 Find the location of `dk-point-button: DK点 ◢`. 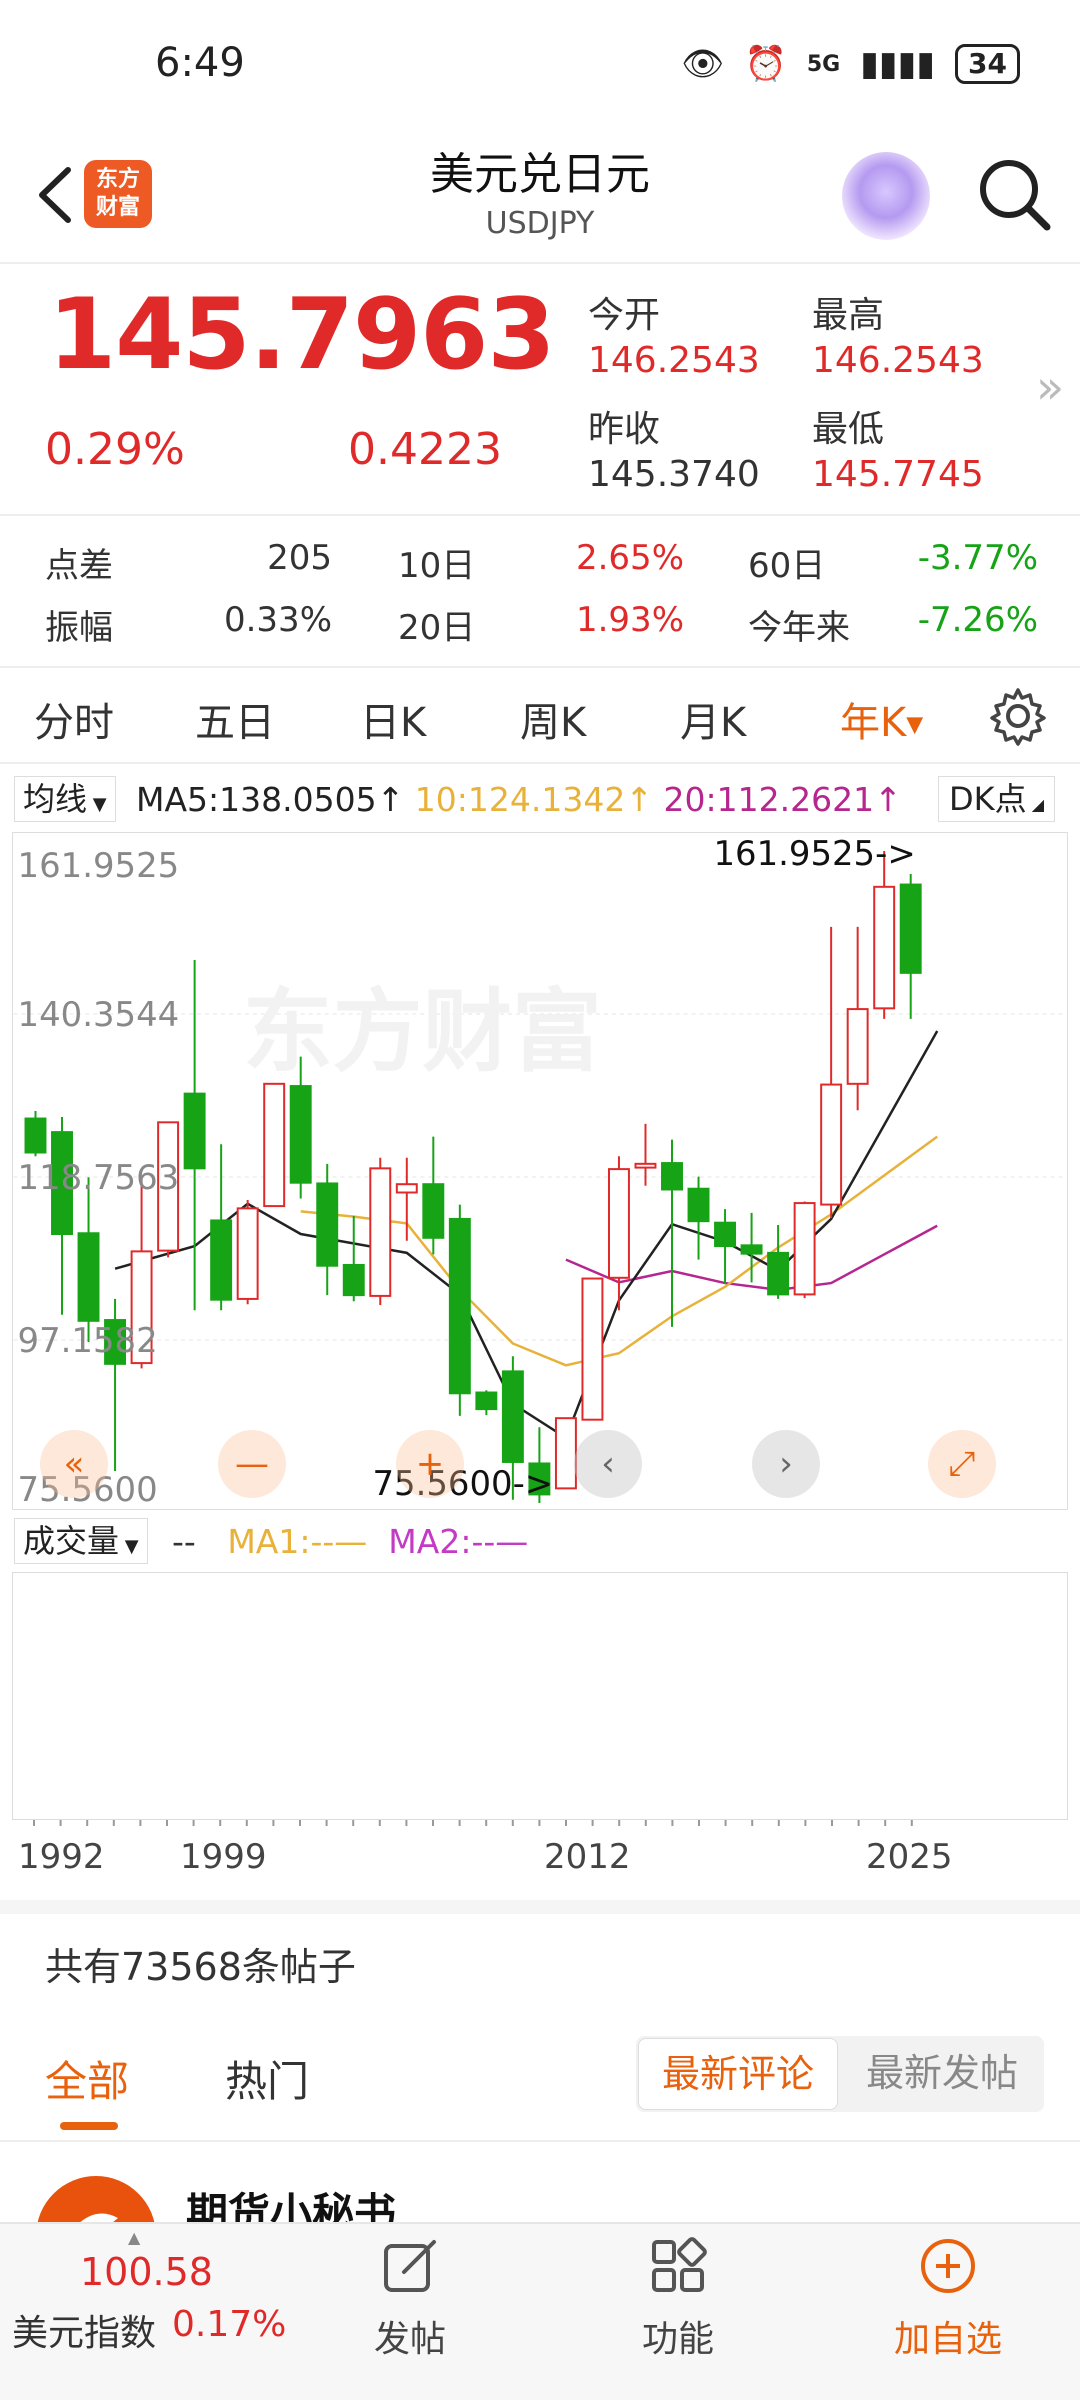

dk-point-button: DK点 ◢ is located at coordinates (997, 799).